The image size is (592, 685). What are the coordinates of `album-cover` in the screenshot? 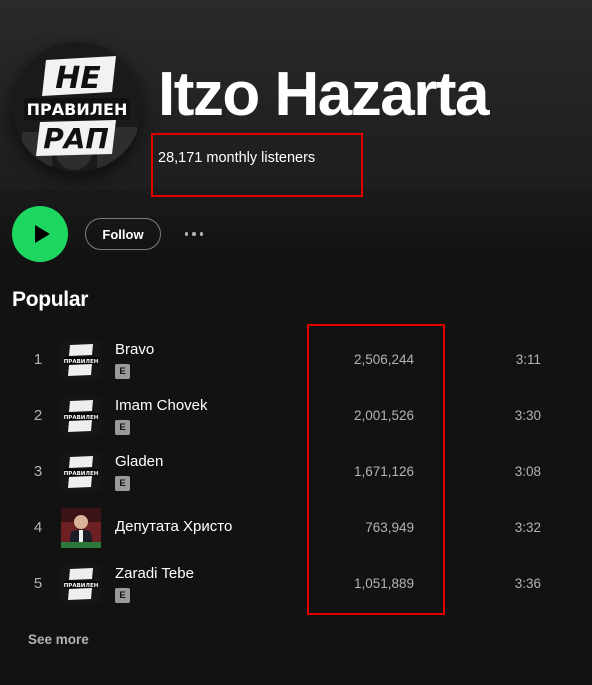 It's located at (81, 528).